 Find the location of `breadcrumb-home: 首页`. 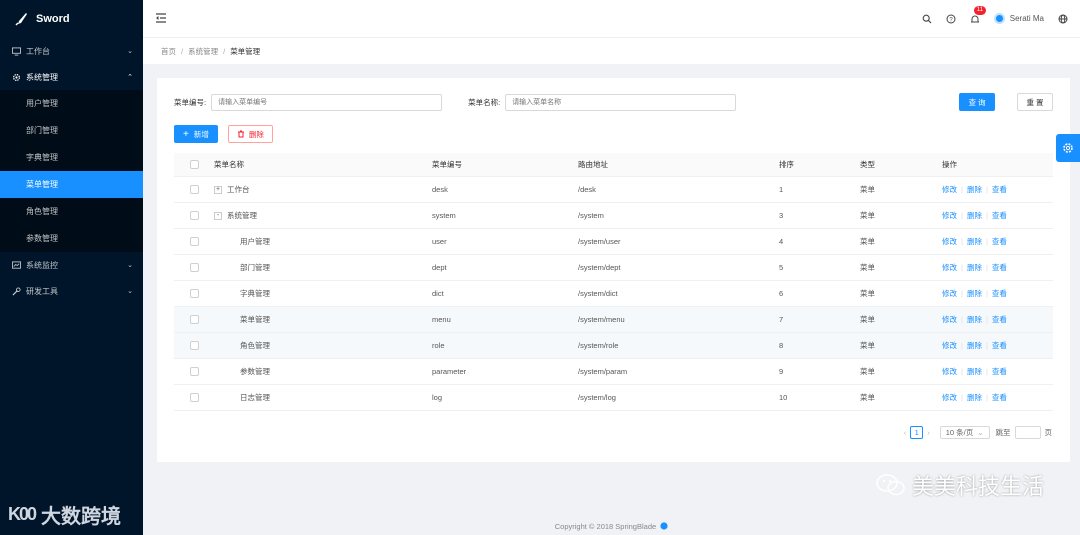

breadcrumb-home: 首页 is located at coordinates (168, 51).